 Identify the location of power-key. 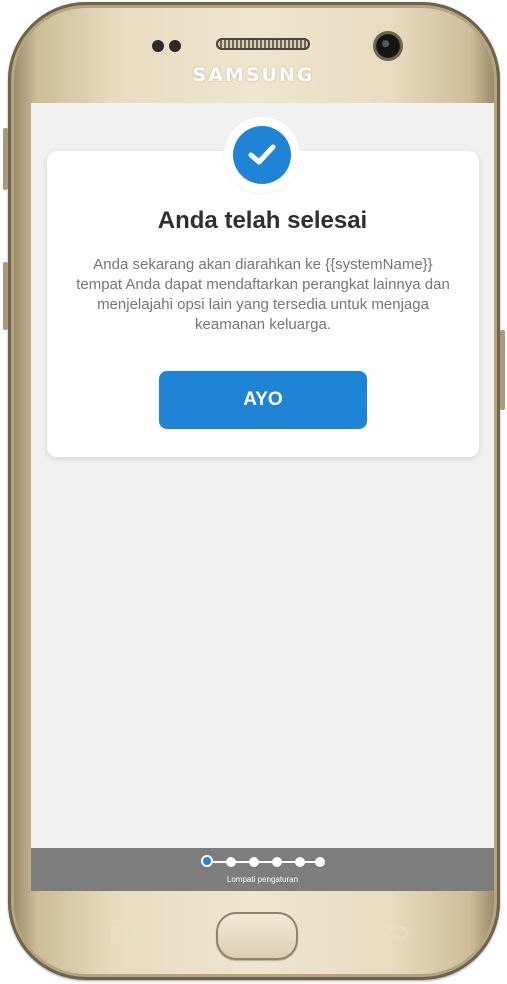
(502, 370).